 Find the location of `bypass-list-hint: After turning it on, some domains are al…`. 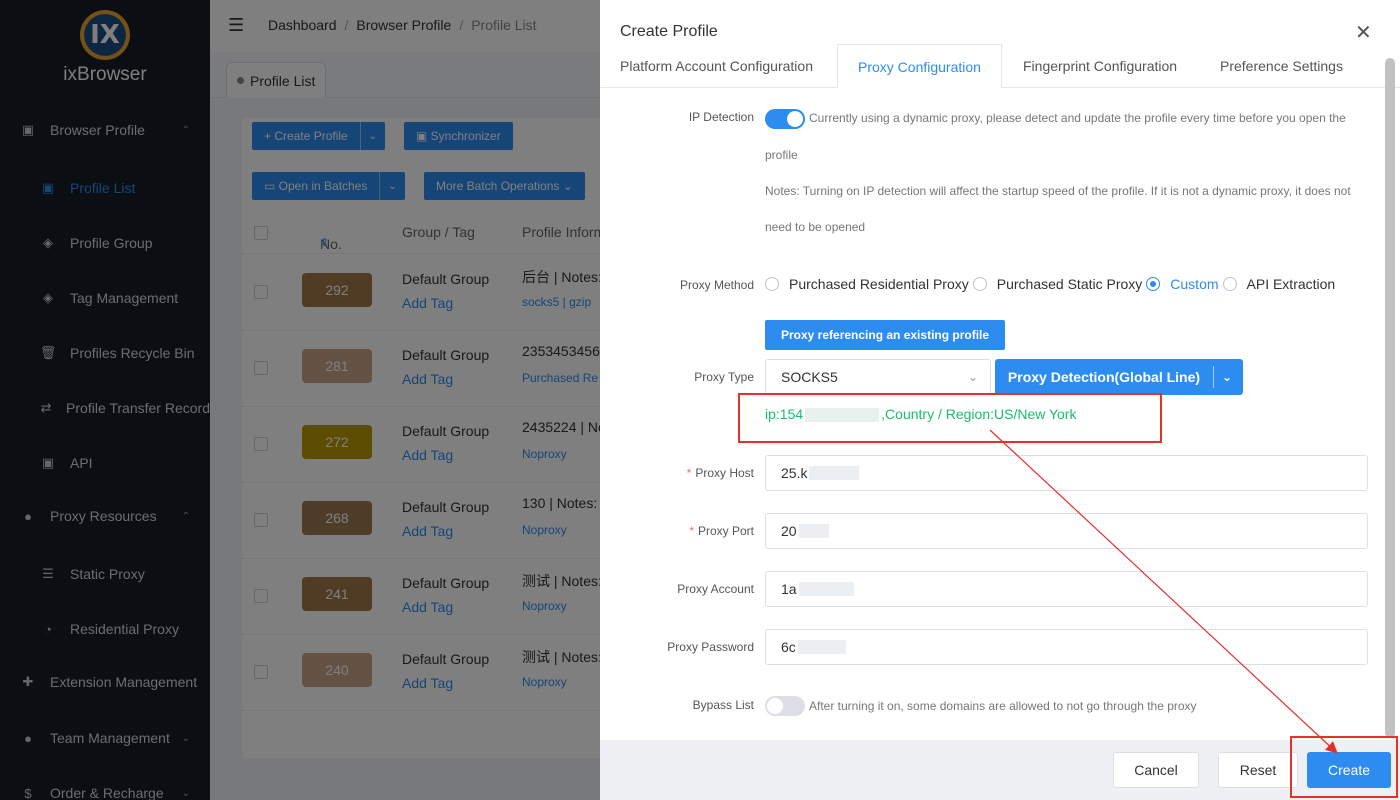

bypass-list-hint: After turning it on, some domains are al… is located at coordinates (1003, 706).